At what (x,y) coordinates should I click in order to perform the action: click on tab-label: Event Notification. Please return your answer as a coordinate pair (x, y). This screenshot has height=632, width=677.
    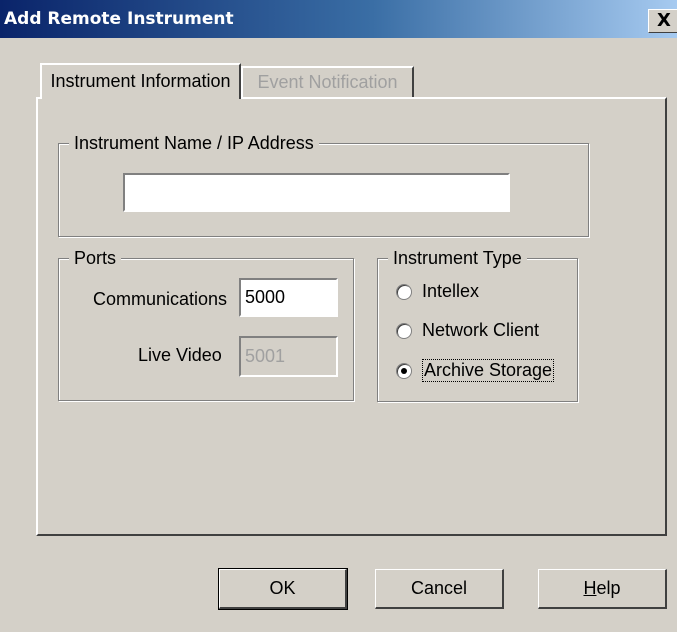
    Looking at the image, I should click on (327, 82).